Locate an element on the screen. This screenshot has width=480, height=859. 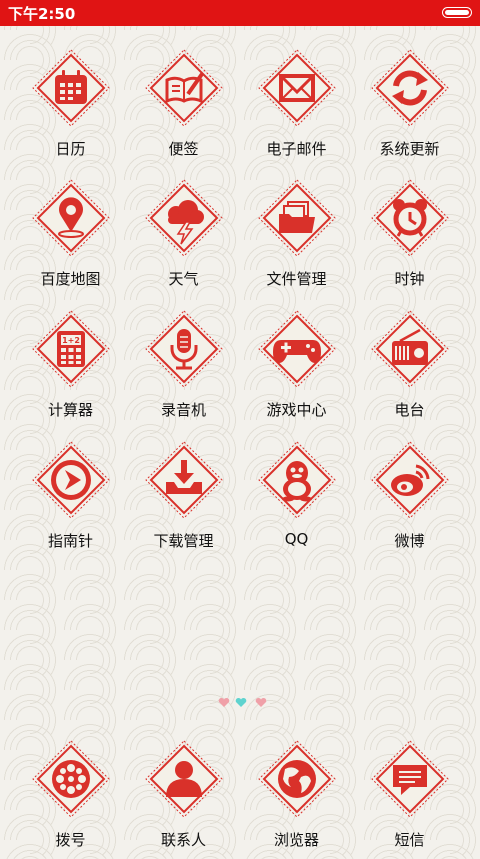
mail-icon is located at coordinates (296, 88).